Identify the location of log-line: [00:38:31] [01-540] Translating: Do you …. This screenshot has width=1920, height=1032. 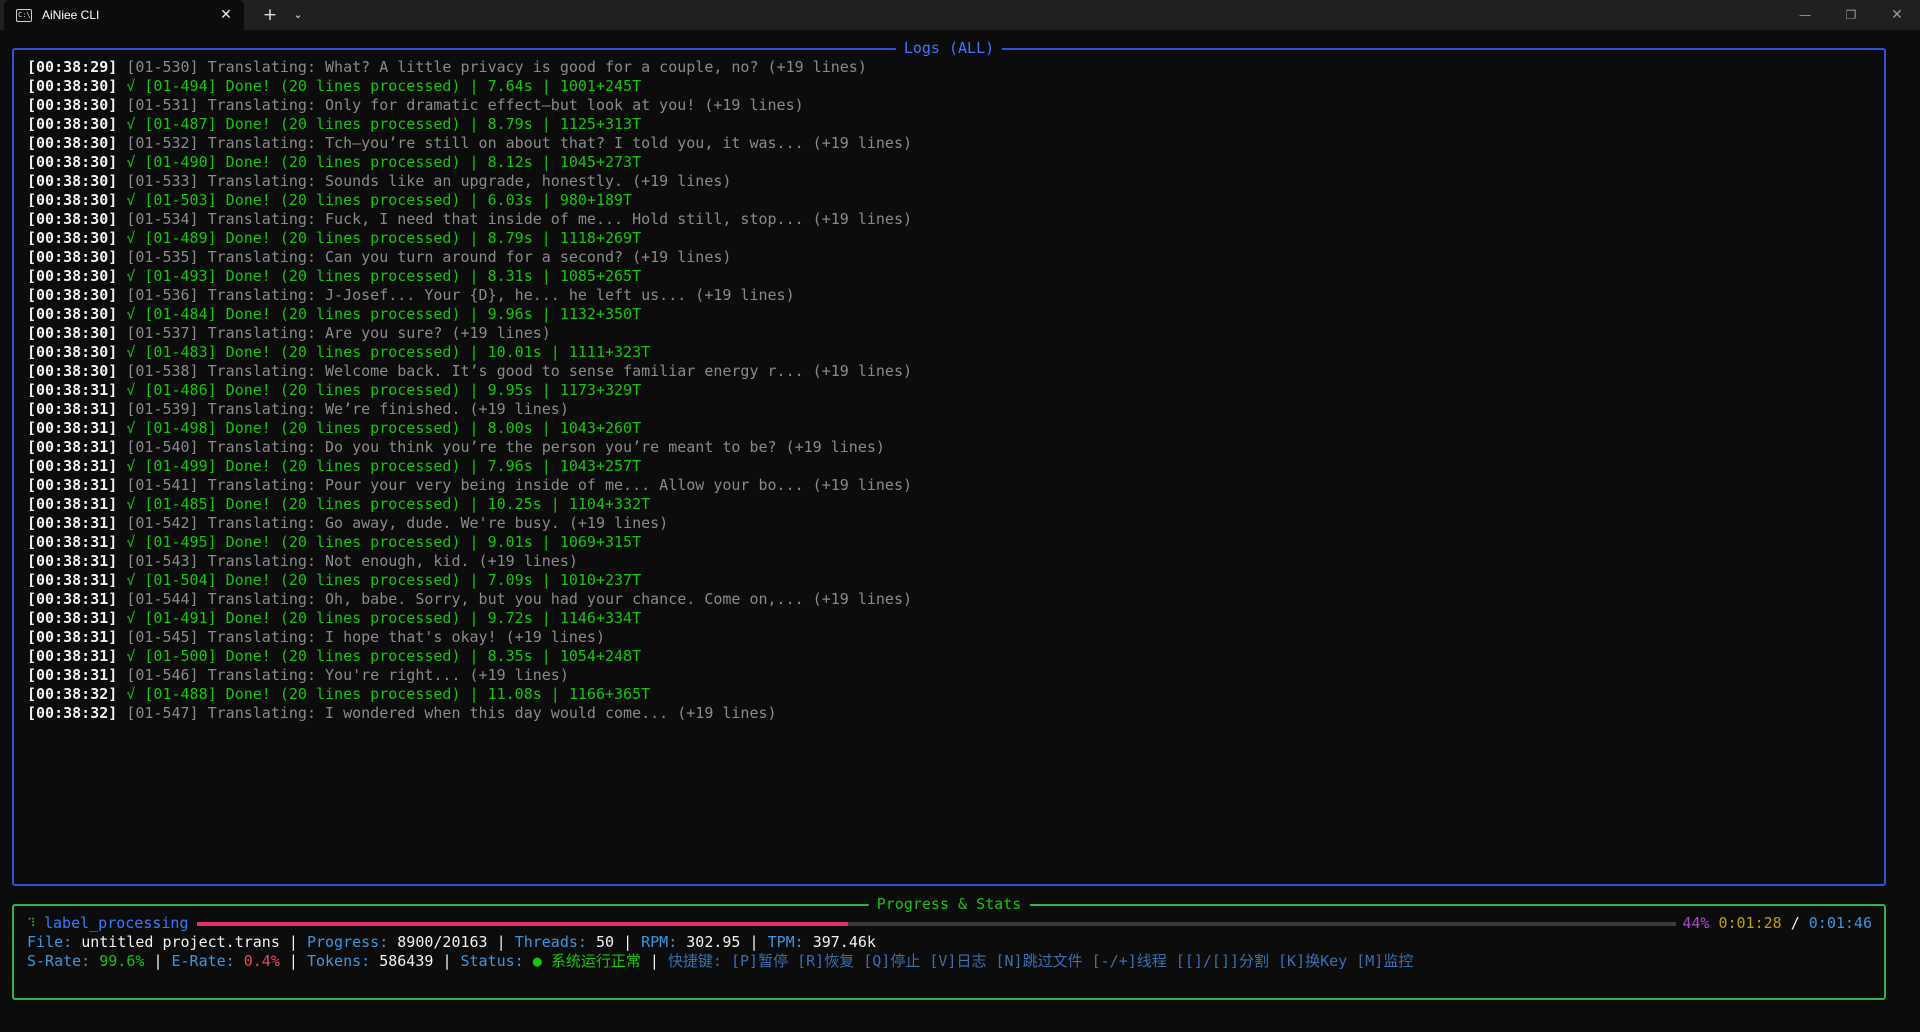
(469, 447).